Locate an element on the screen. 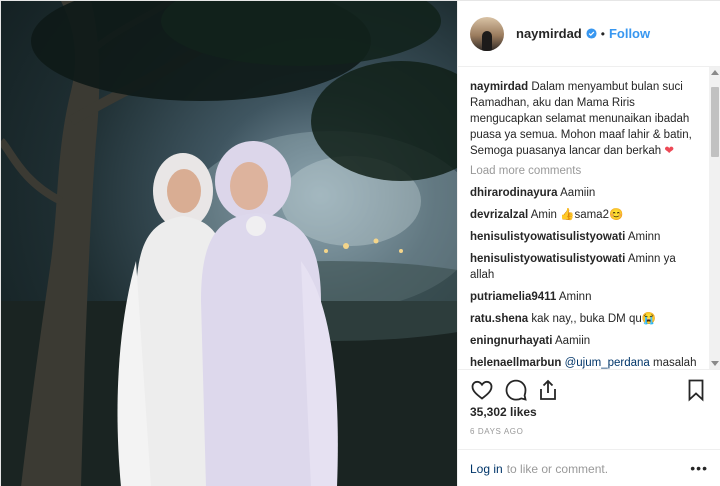 This screenshot has height=486, width=720. comment-item: putriamelia9411 Aminn is located at coordinates (585, 297).